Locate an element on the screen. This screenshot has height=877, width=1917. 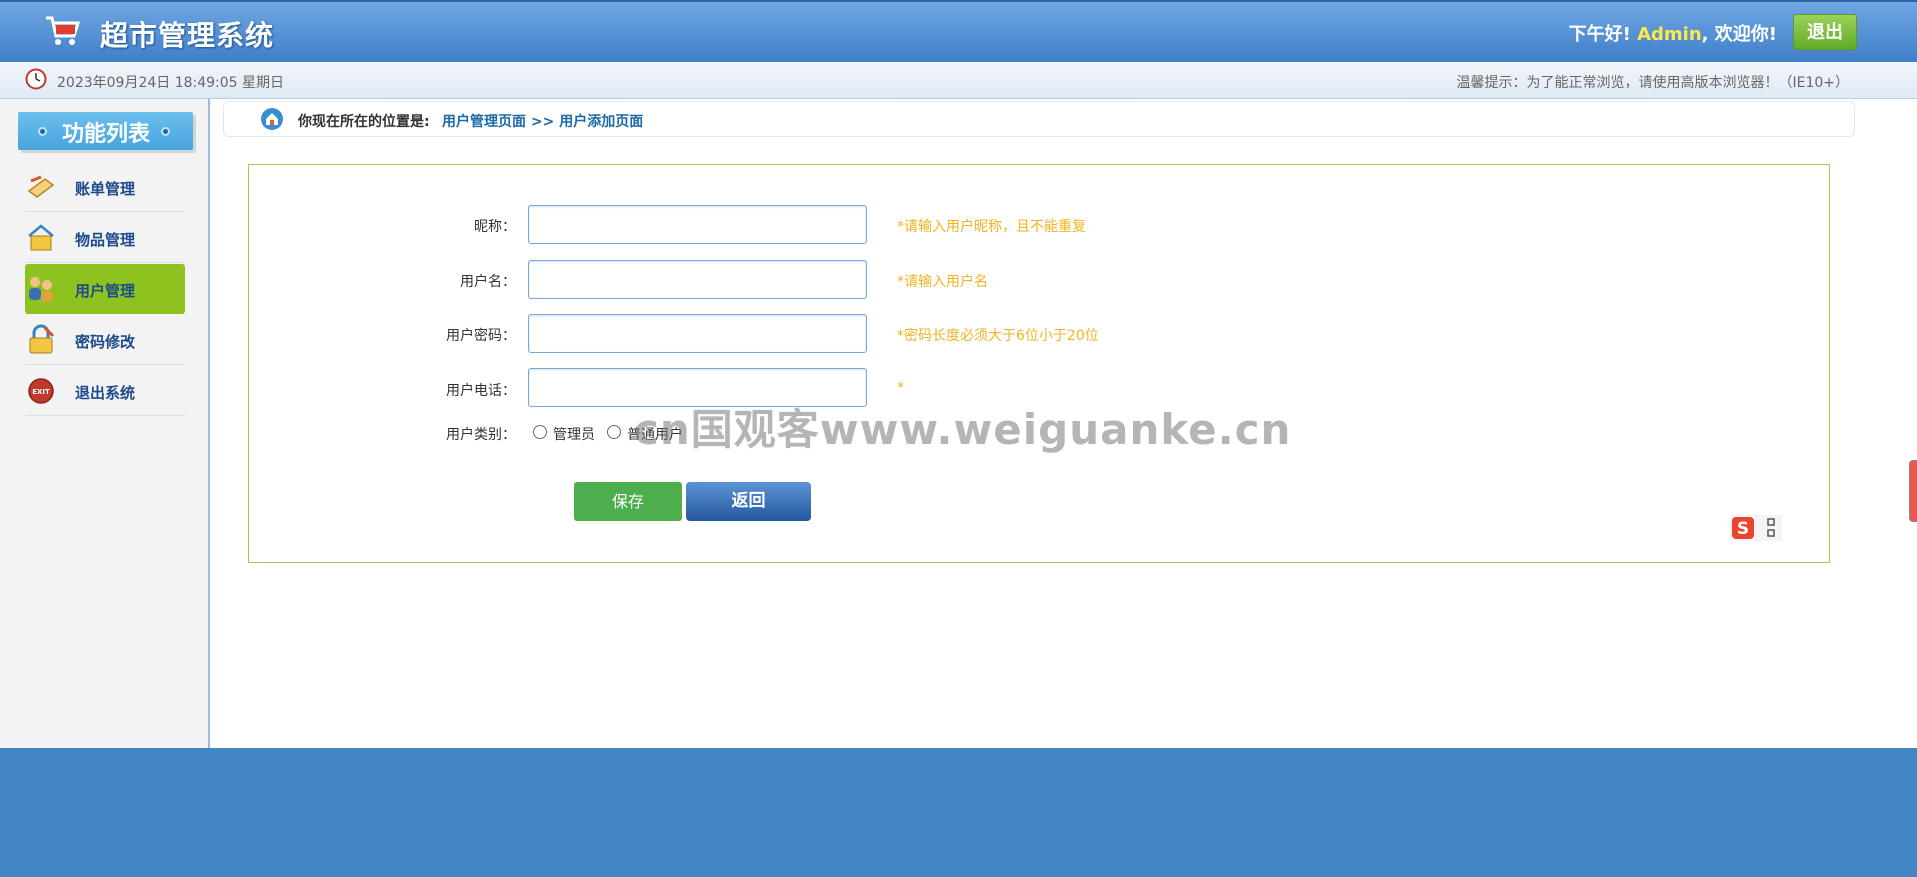
greeting-suffix: , 欢迎你! is located at coordinates (1739, 34).